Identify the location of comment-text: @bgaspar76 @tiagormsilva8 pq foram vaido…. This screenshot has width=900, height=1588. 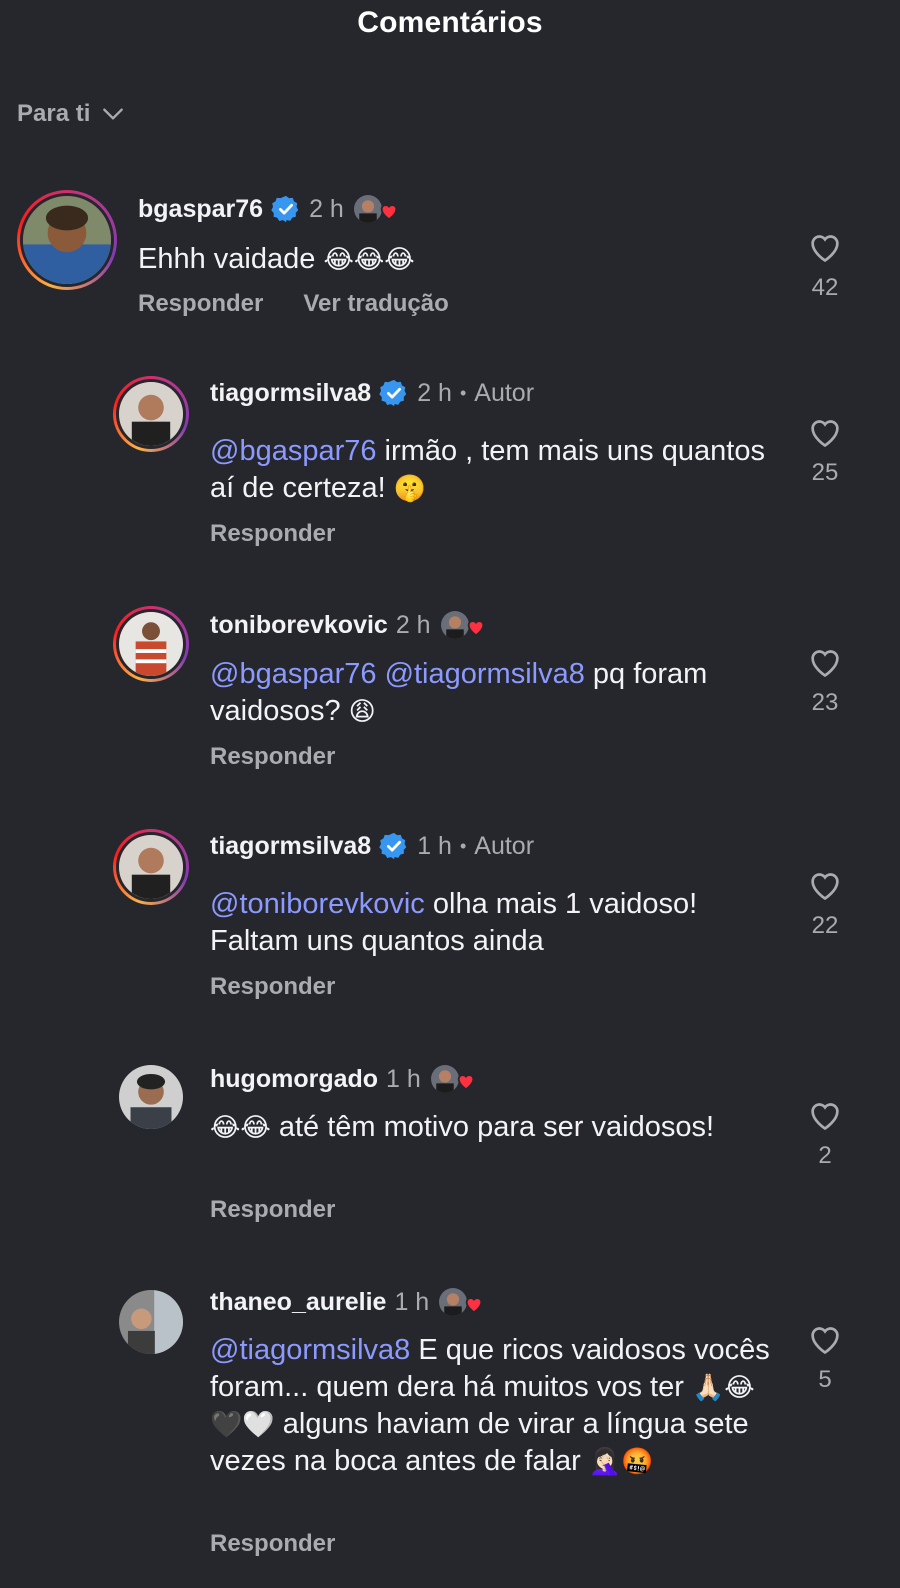
(490, 693).